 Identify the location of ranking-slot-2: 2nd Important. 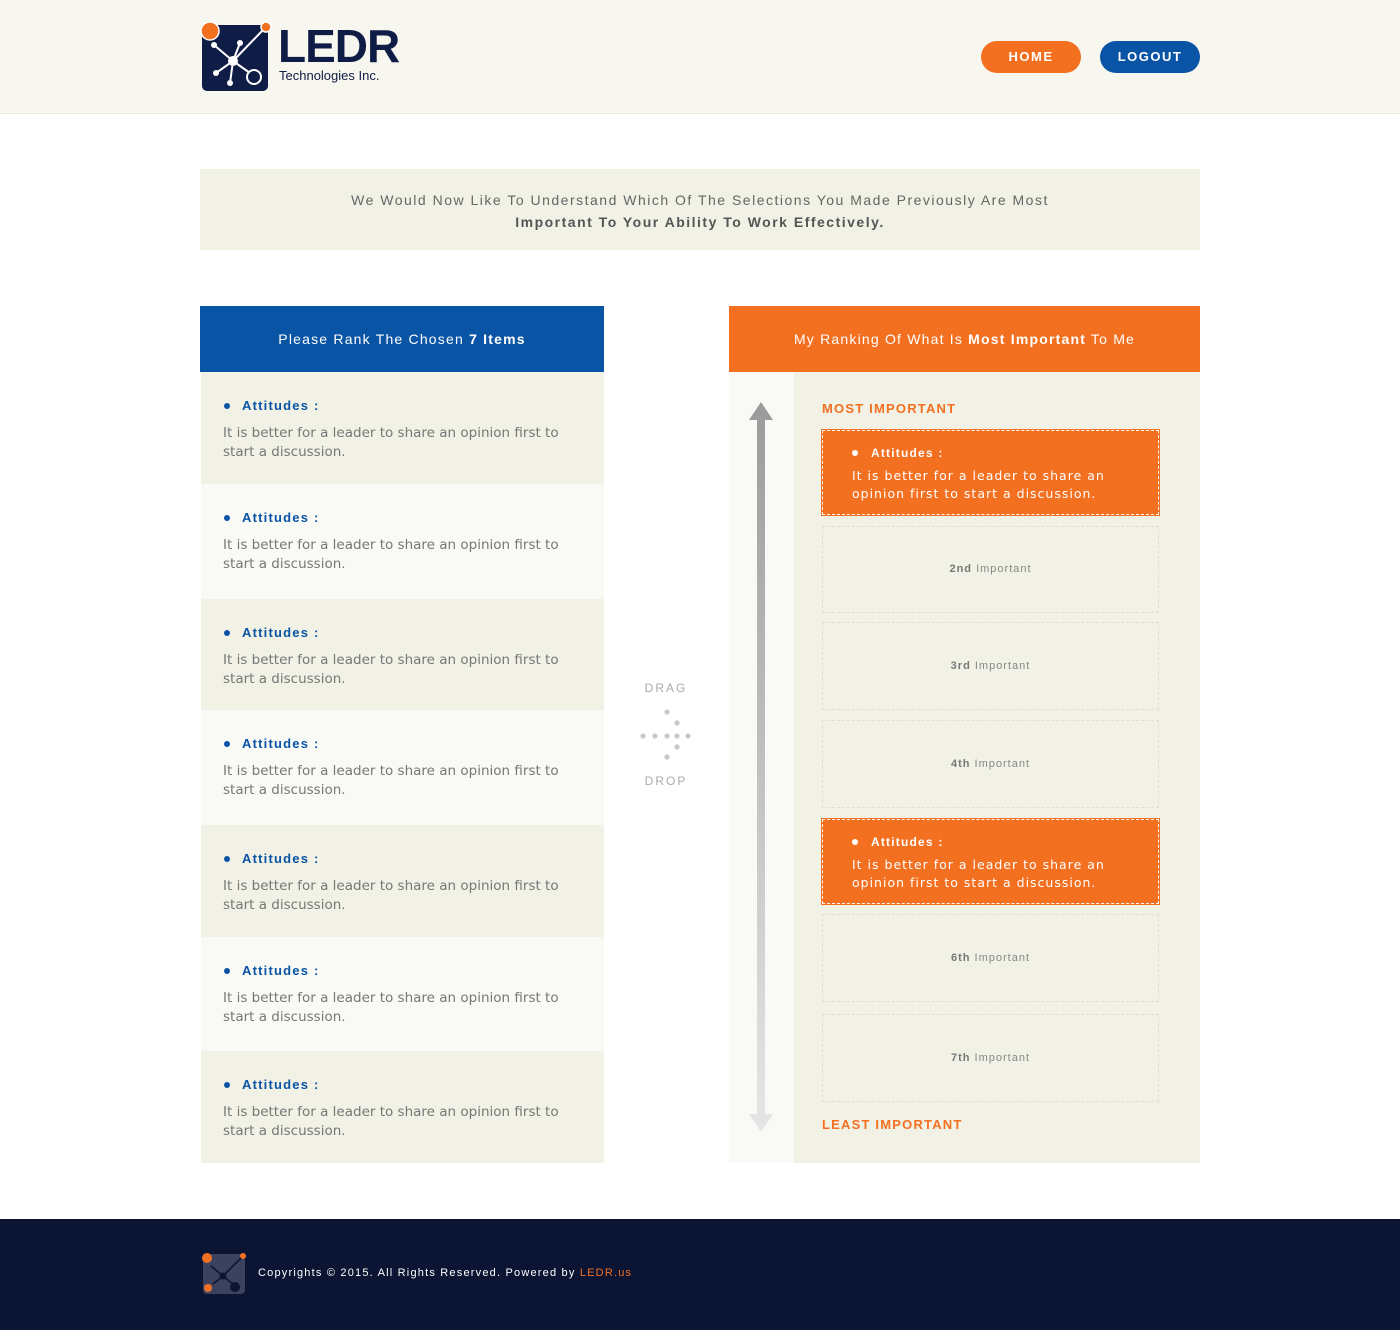
(990, 569).